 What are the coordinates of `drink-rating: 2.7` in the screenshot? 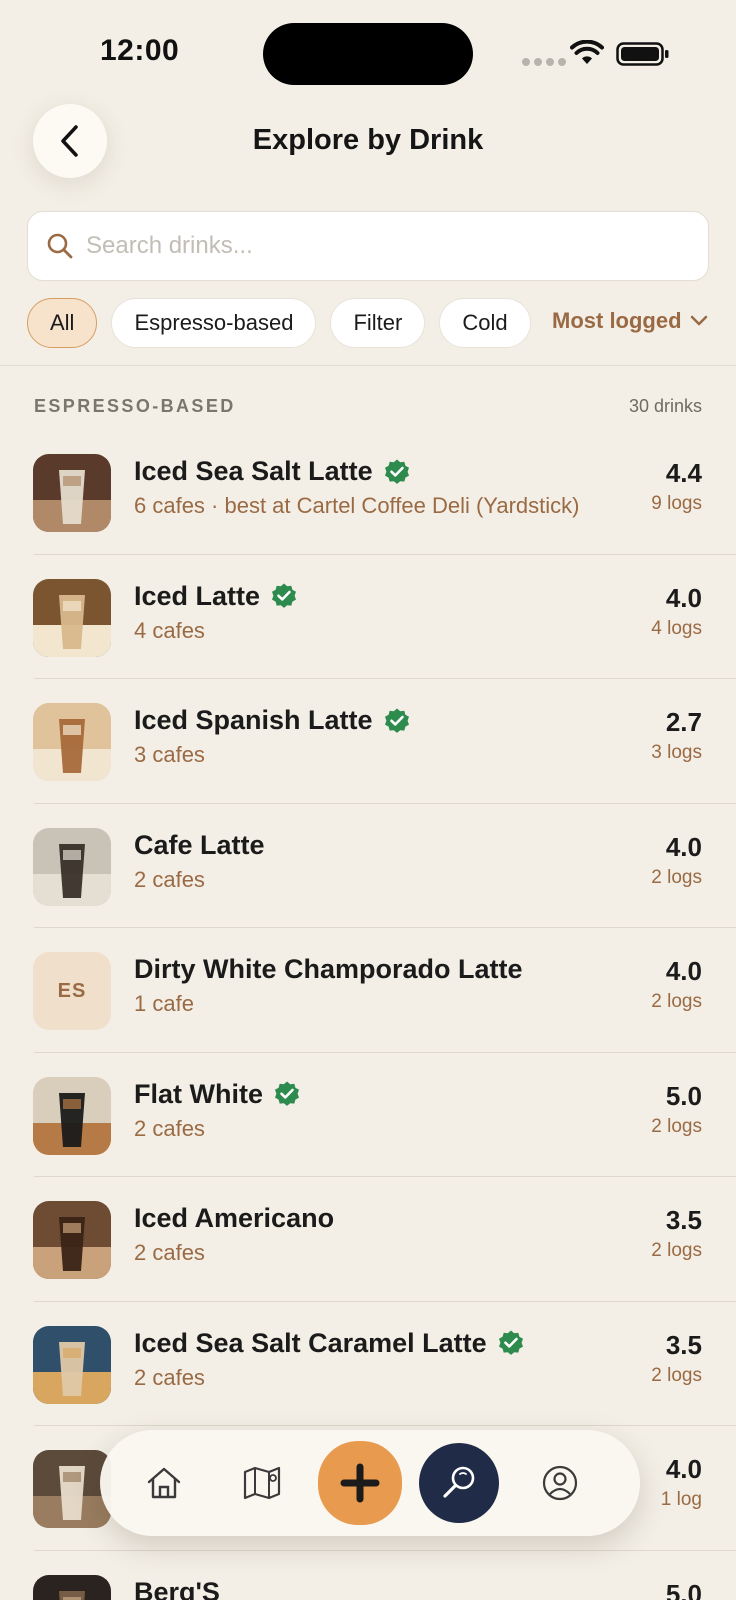 It's located at (683, 722).